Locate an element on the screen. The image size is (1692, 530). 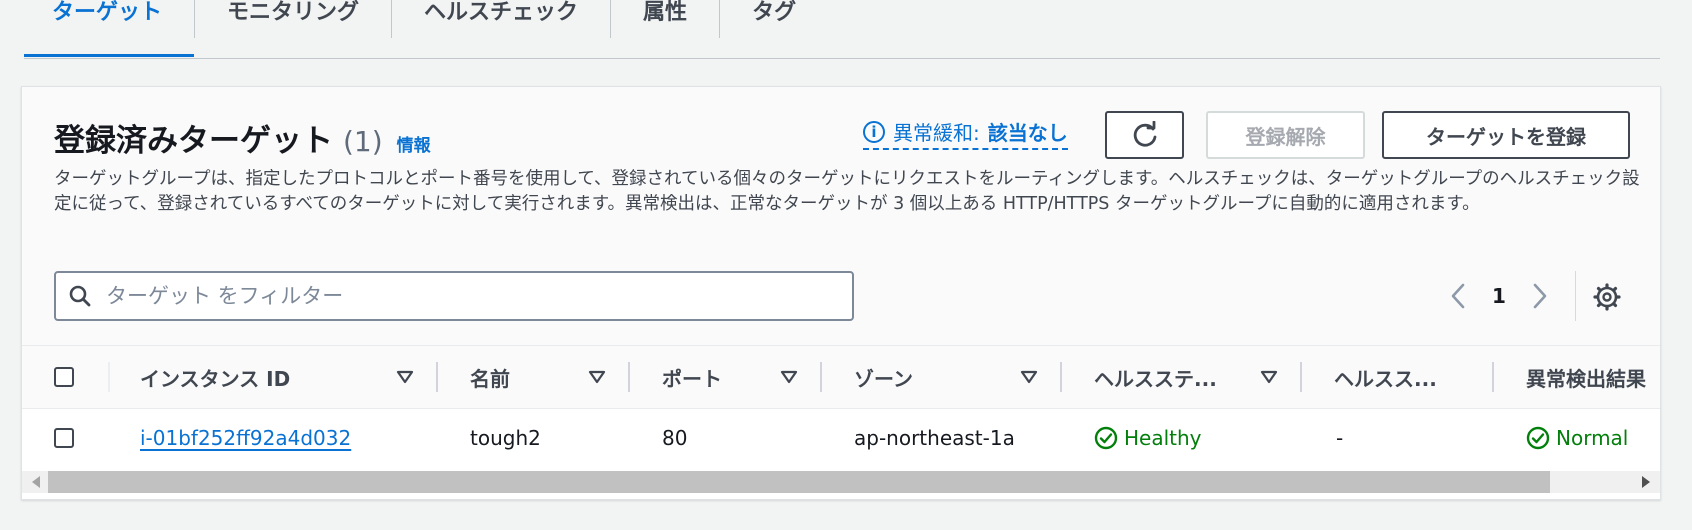
scroll-right-arrow-icon is located at coordinates (1646, 482).